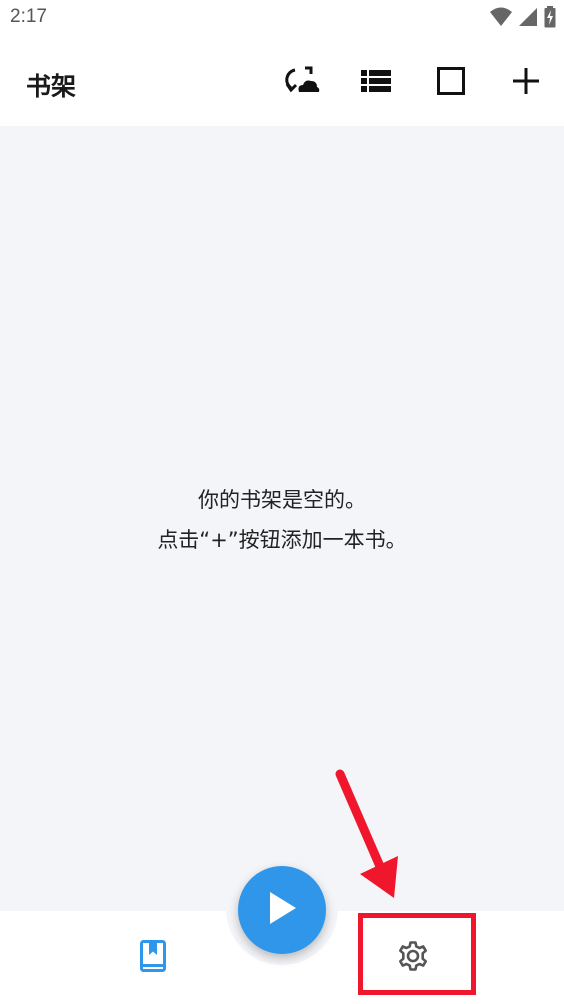 This screenshot has height=1004, width=564. I want to click on app-bar: 书架, so click(282, 83).